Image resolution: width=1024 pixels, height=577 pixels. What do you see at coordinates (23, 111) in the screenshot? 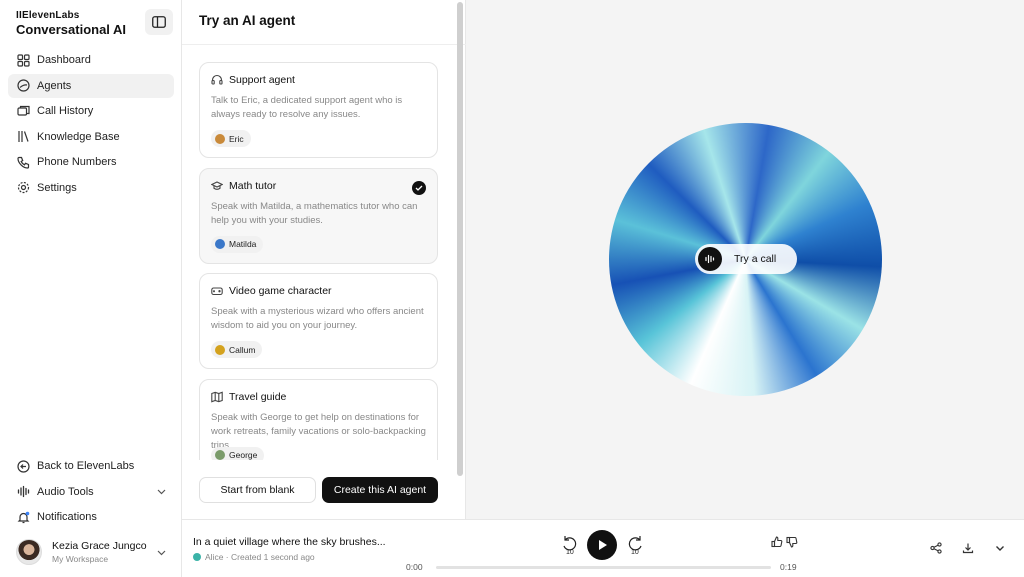
I see `chat-icon` at bounding box center [23, 111].